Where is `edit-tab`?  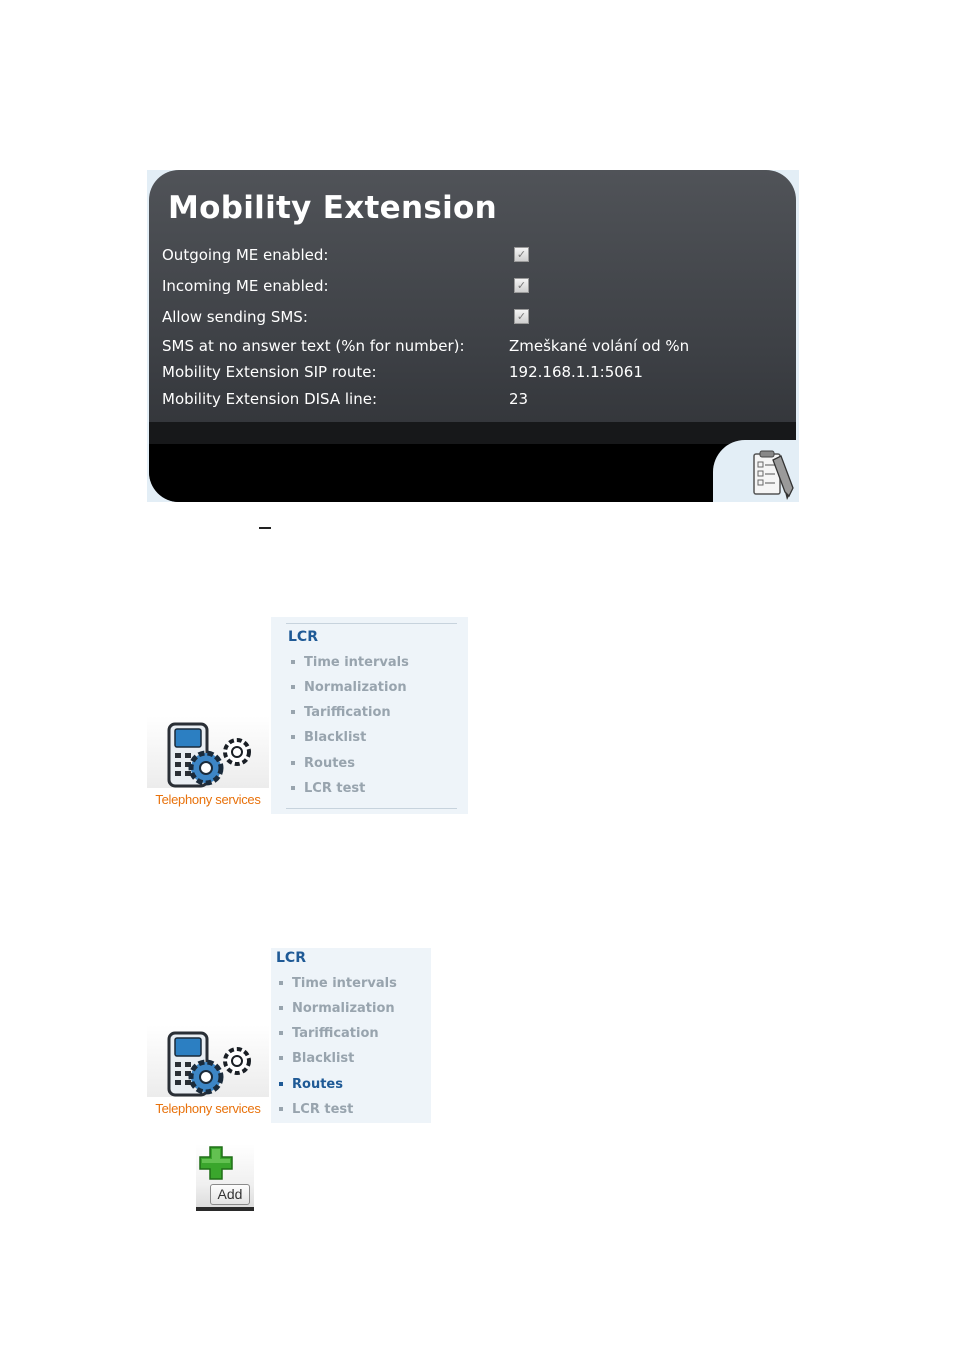
edit-tab is located at coordinates (756, 471).